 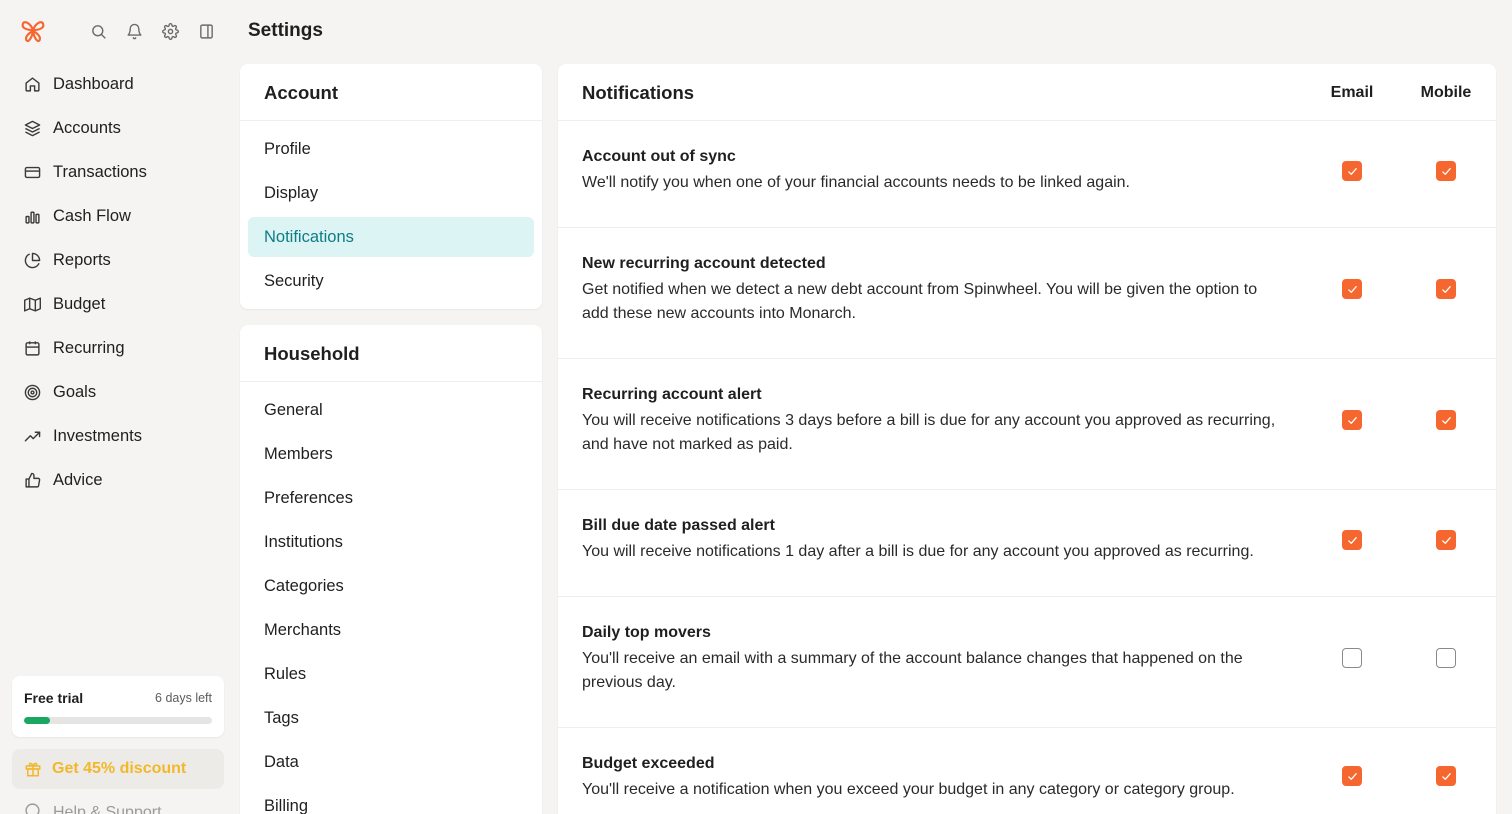 I want to click on gear-icon, so click(x=170, y=31).